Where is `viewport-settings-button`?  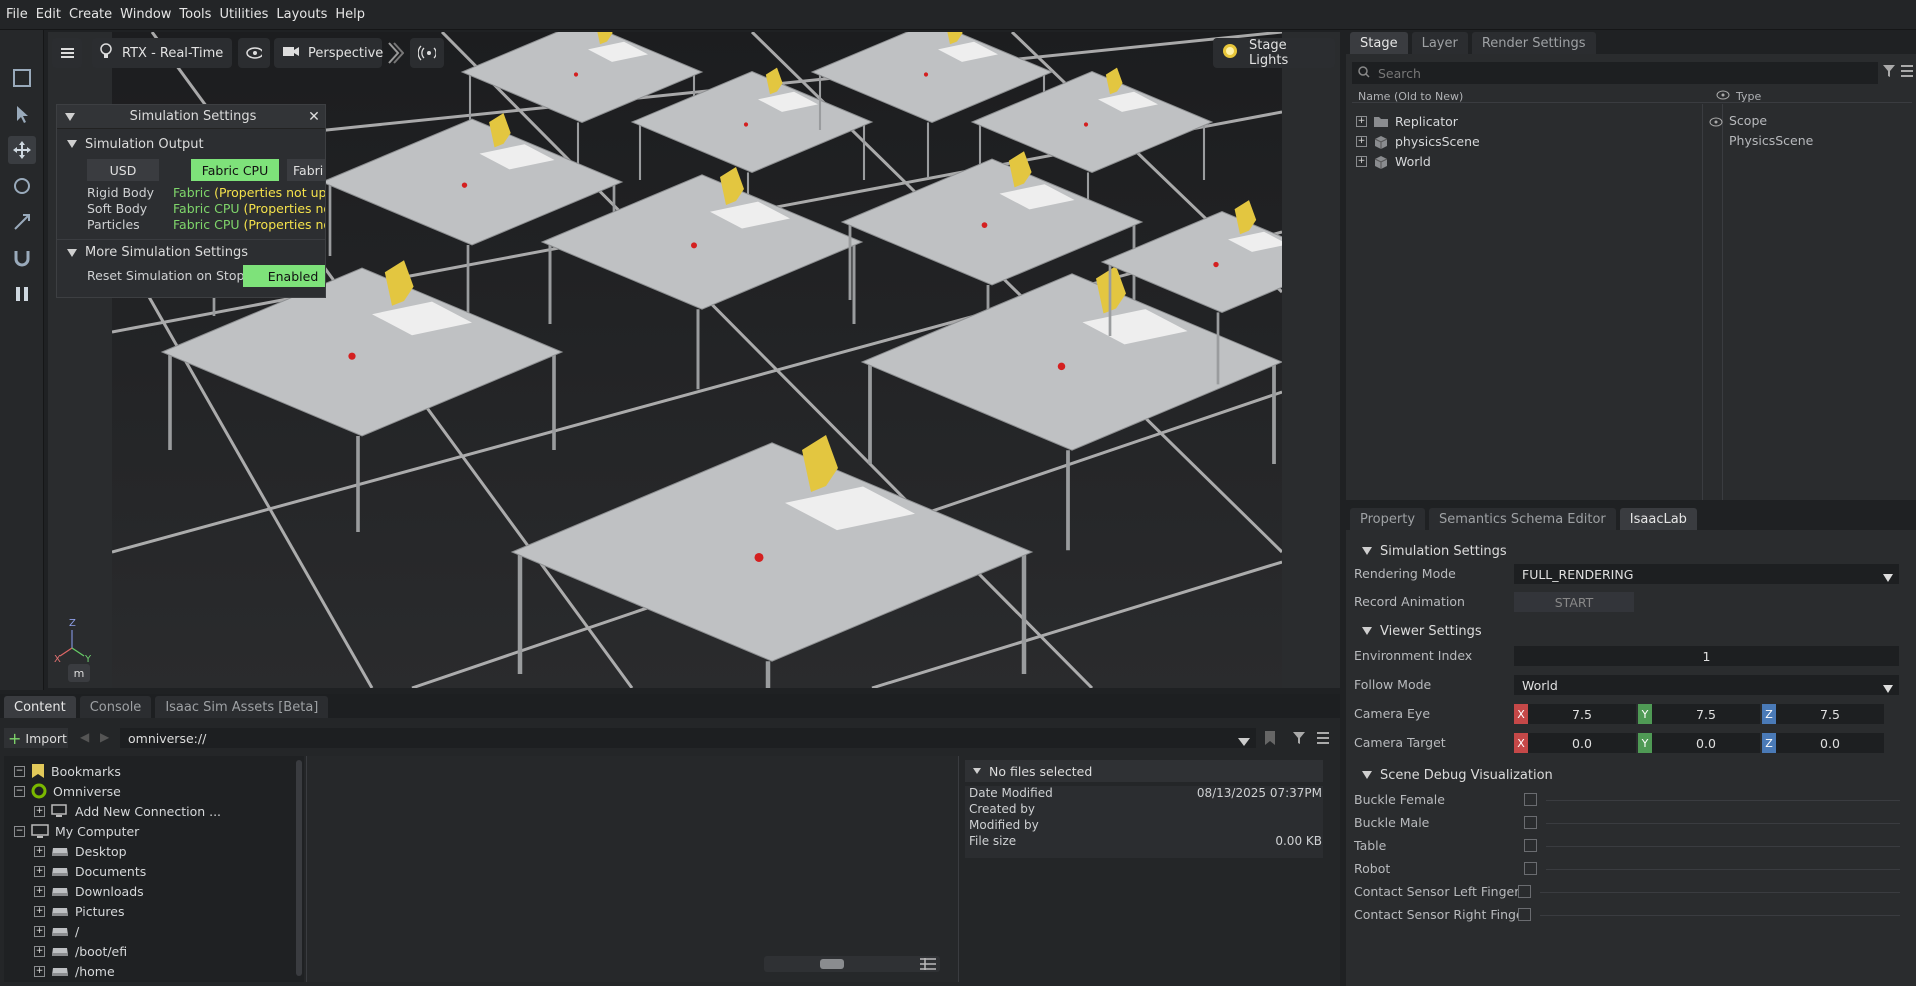 viewport-settings-button is located at coordinates (67, 53).